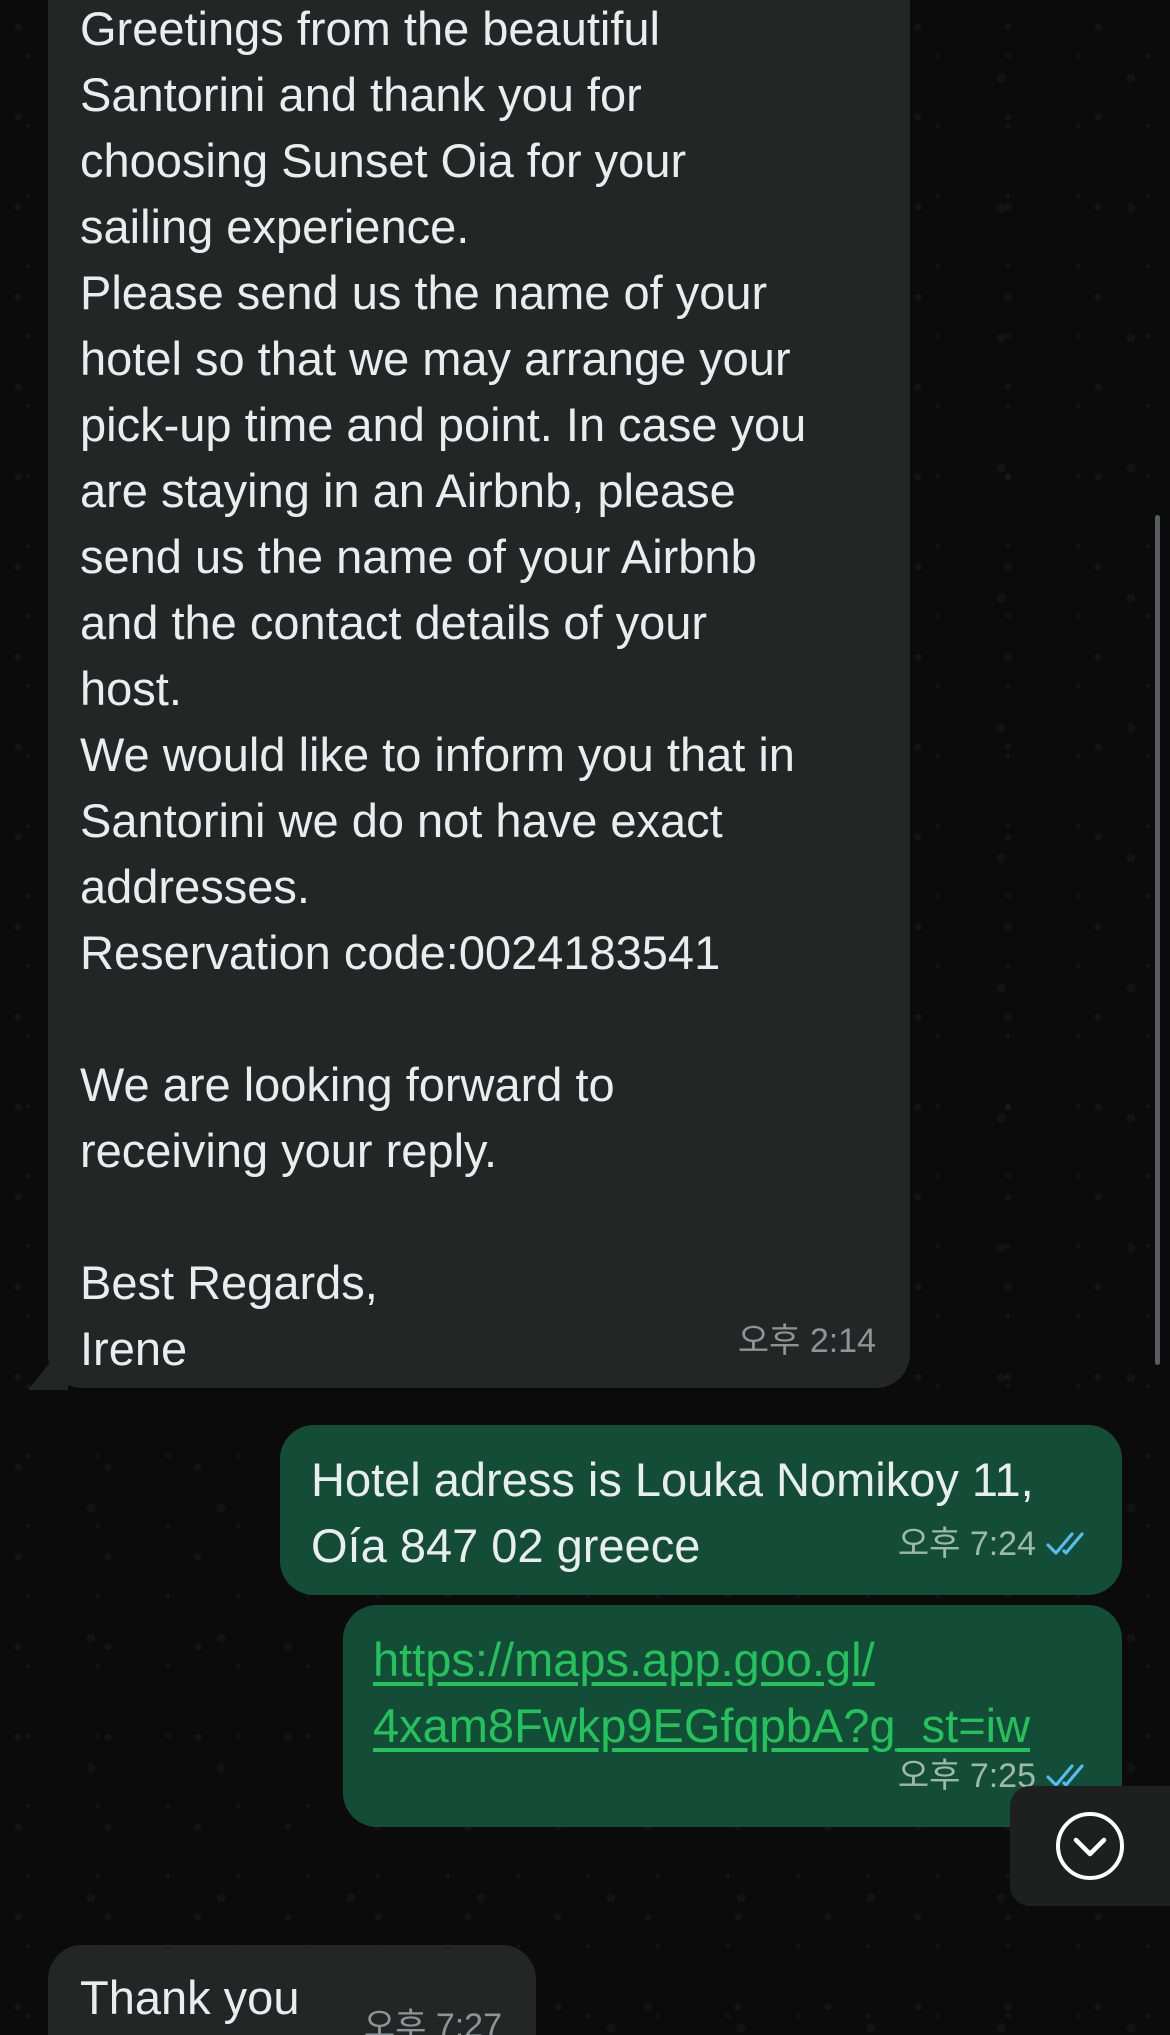 The height and width of the screenshot is (2035, 1170). Describe the element at coordinates (432, 2021) in the screenshot. I see `message-time: 오후 7:27` at that location.